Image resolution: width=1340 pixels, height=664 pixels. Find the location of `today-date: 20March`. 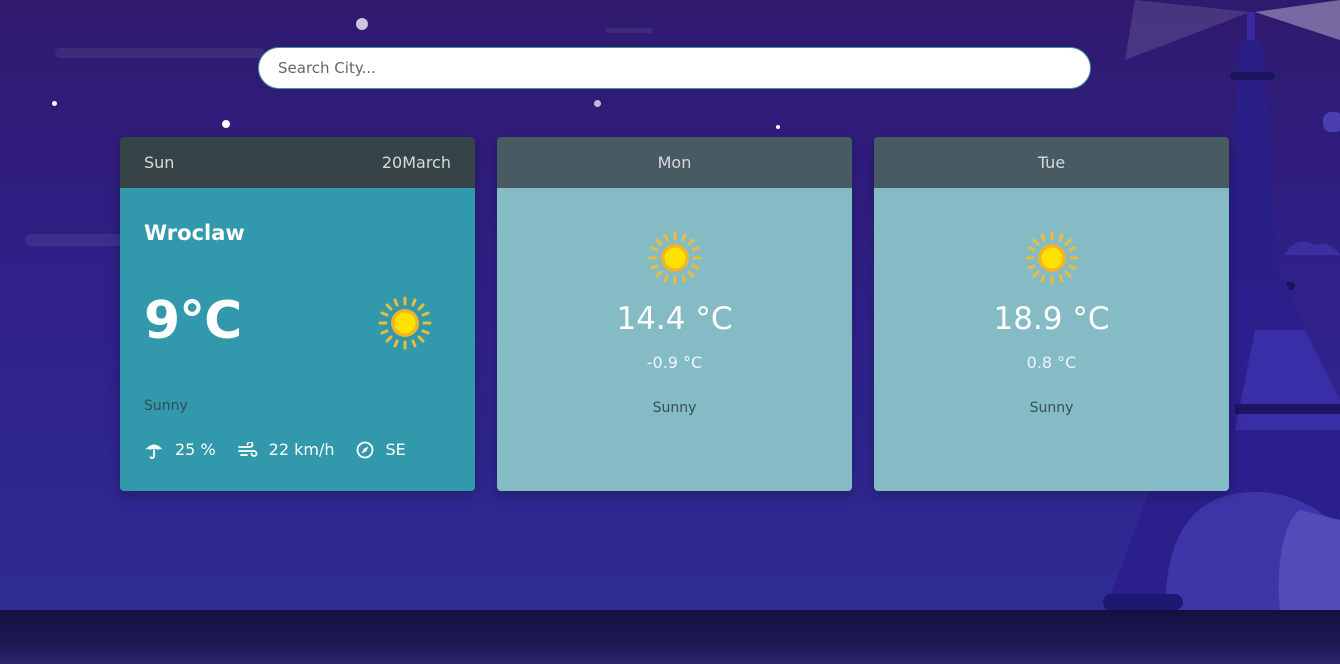

today-date: 20March is located at coordinates (416, 162).